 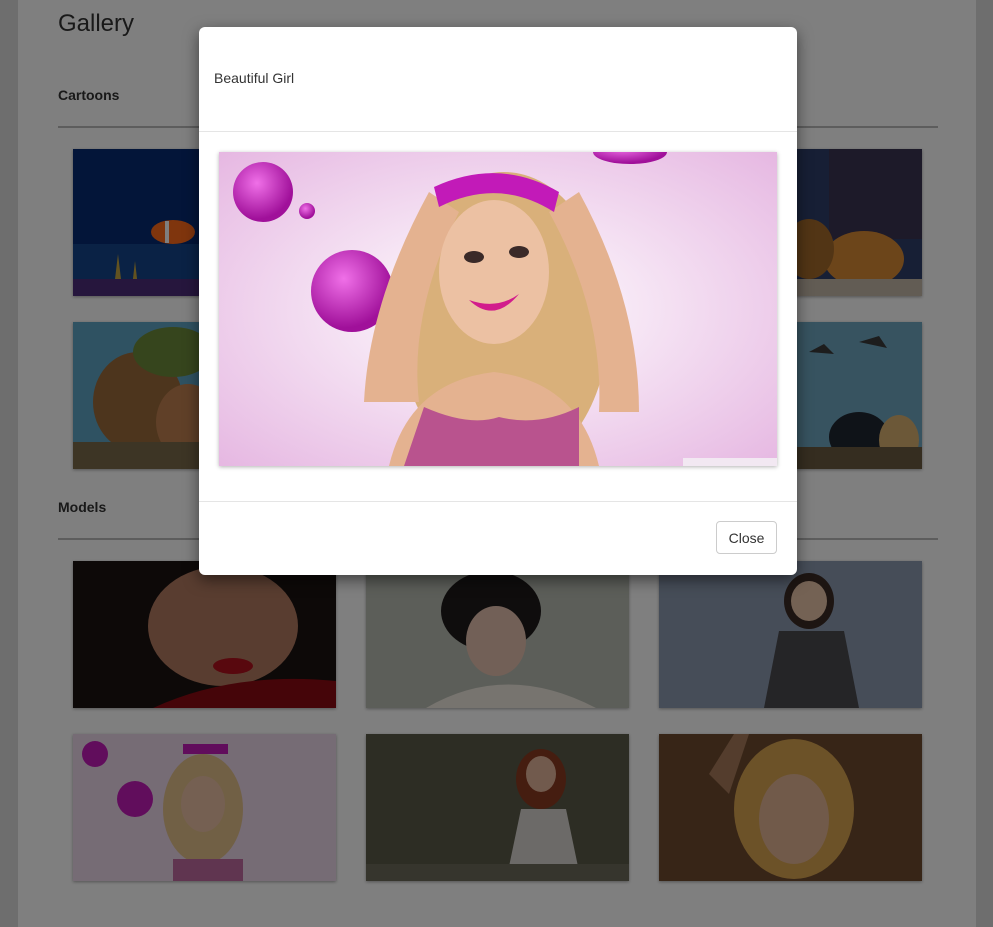 What do you see at coordinates (746, 537) in the screenshot?
I see `close-button: Close` at bounding box center [746, 537].